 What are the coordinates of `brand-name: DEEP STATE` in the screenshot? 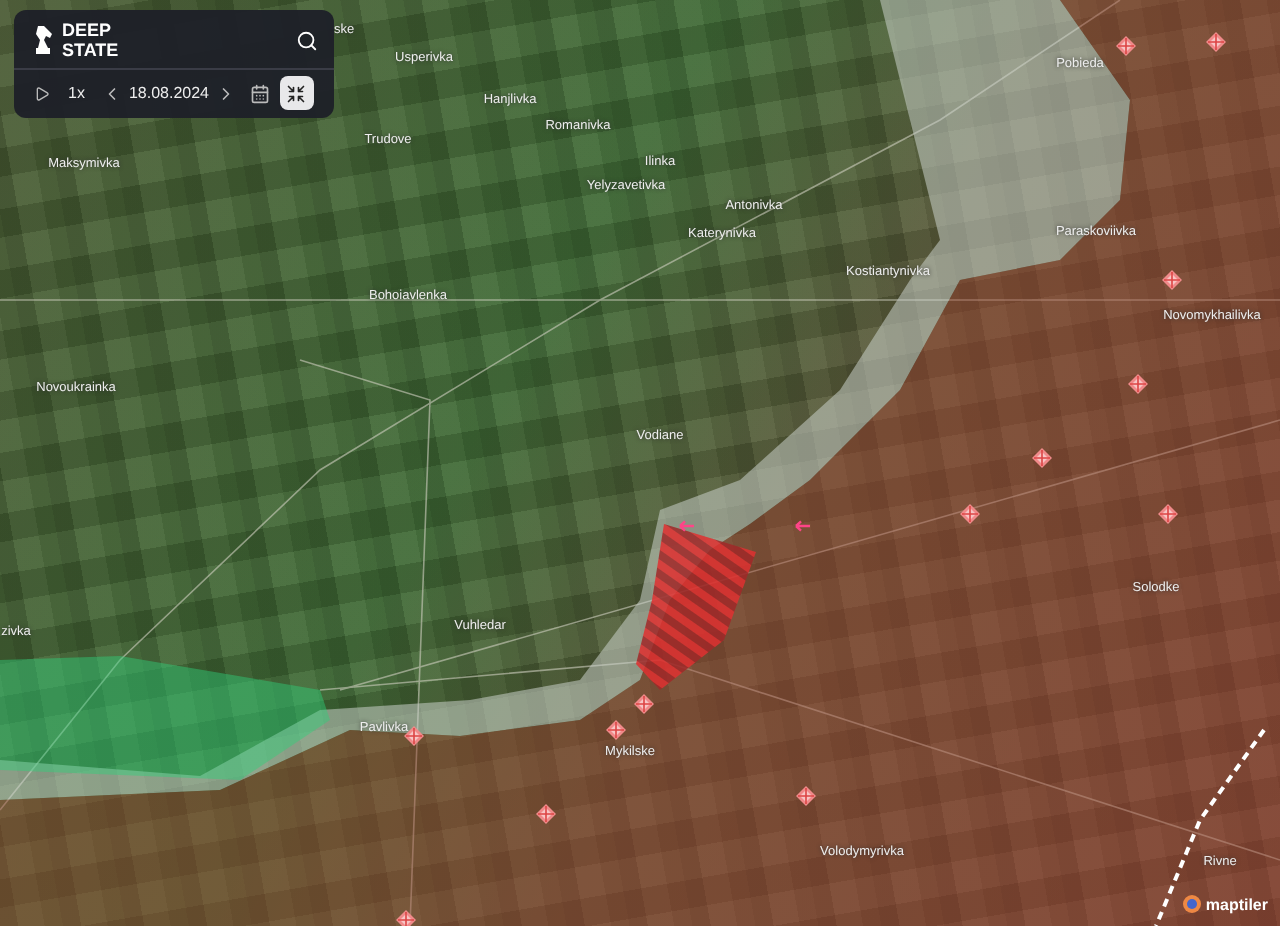 It's located at (91, 40).